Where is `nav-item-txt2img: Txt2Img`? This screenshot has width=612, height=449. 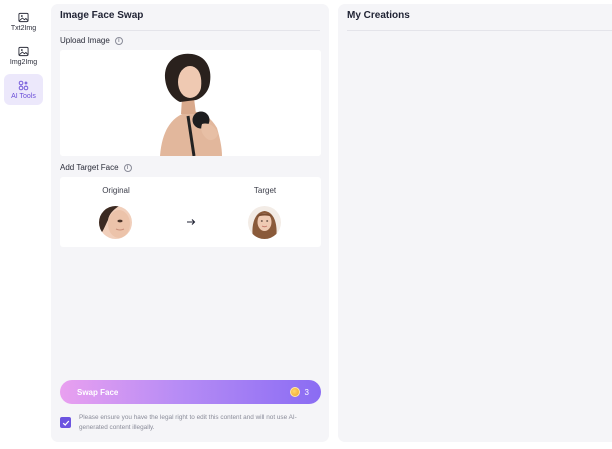 nav-item-txt2img: Txt2Img is located at coordinates (23, 21).